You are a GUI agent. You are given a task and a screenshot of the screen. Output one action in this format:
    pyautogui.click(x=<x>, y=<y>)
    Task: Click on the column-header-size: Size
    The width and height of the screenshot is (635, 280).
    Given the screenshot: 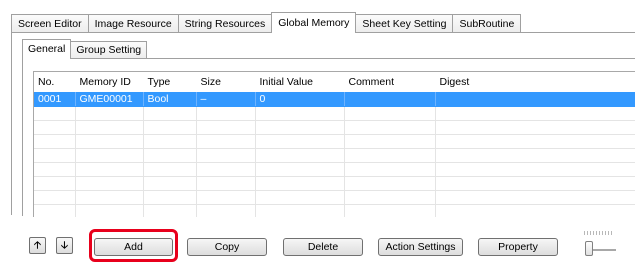 What is the action you would take?
    pyautogui.click(x=225, y=82)
    